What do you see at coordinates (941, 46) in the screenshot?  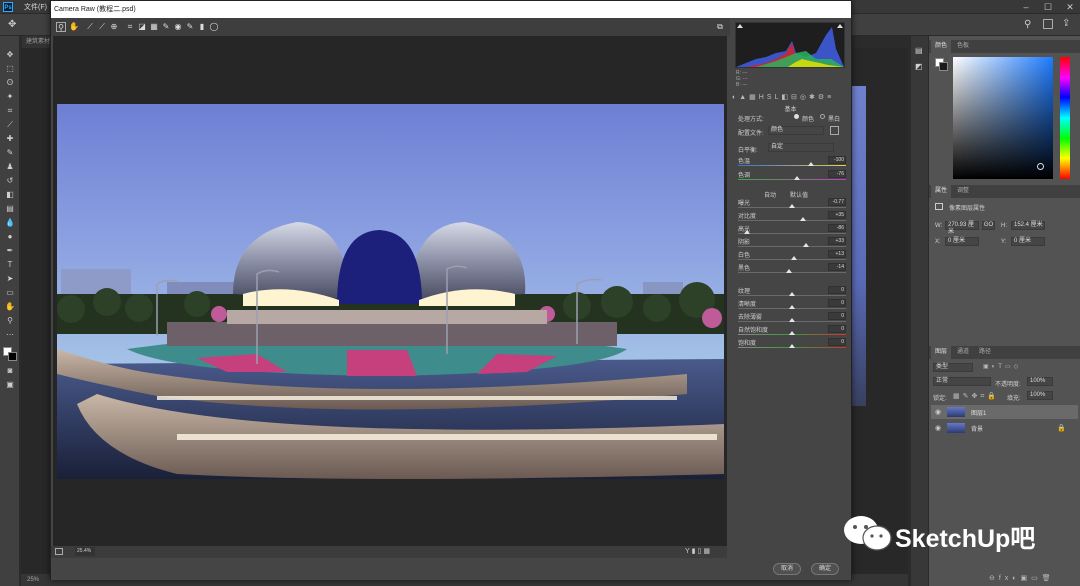 I see `tab-color: 颜色` at bounding box center [941, 46].